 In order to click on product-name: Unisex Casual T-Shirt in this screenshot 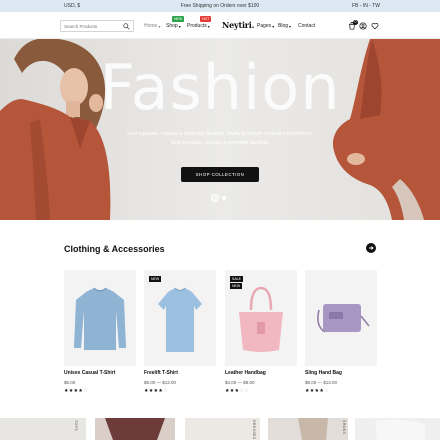, I will do `click(104, 373)`.